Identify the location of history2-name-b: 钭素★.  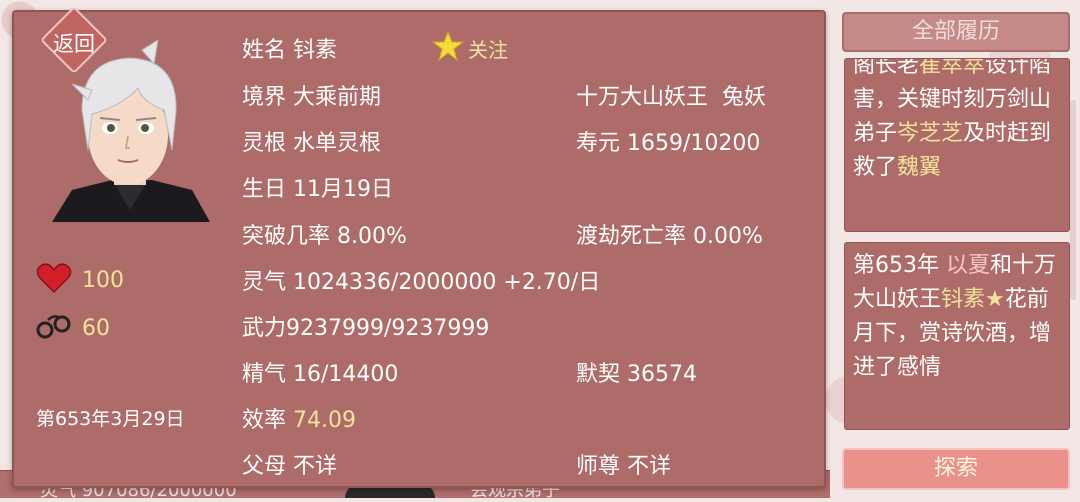
(973, 299).